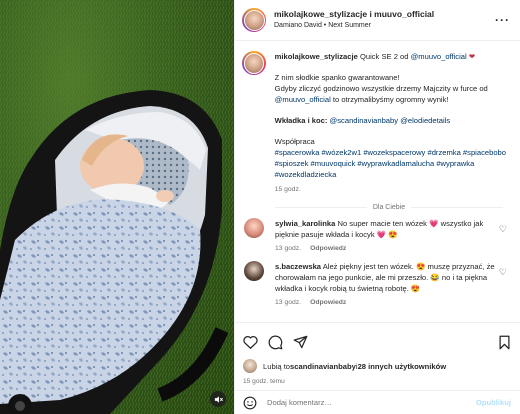  Describe the element at coordinates (371, 402) in the screenshot. I see `comment-input` at that location.